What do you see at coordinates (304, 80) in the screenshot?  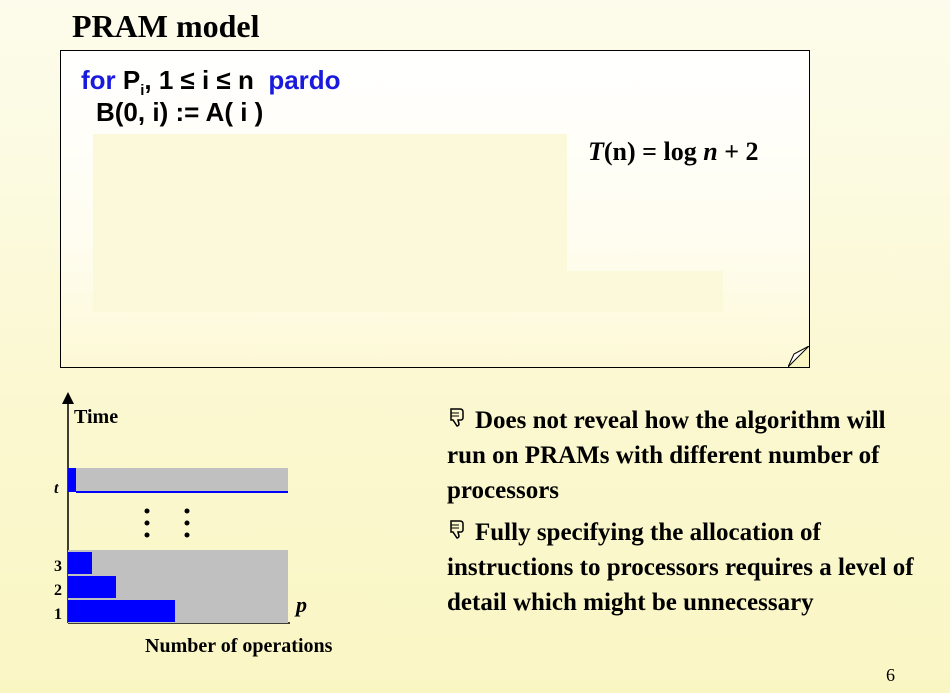 I see `keyword-pardo: pardo` at bounding box center [304, 80].